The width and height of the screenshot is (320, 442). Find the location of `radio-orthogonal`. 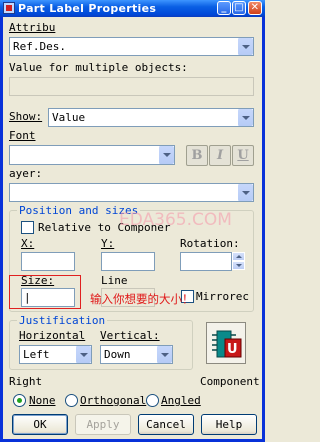

radio-orthogonal is located at coordinates (71, 400).